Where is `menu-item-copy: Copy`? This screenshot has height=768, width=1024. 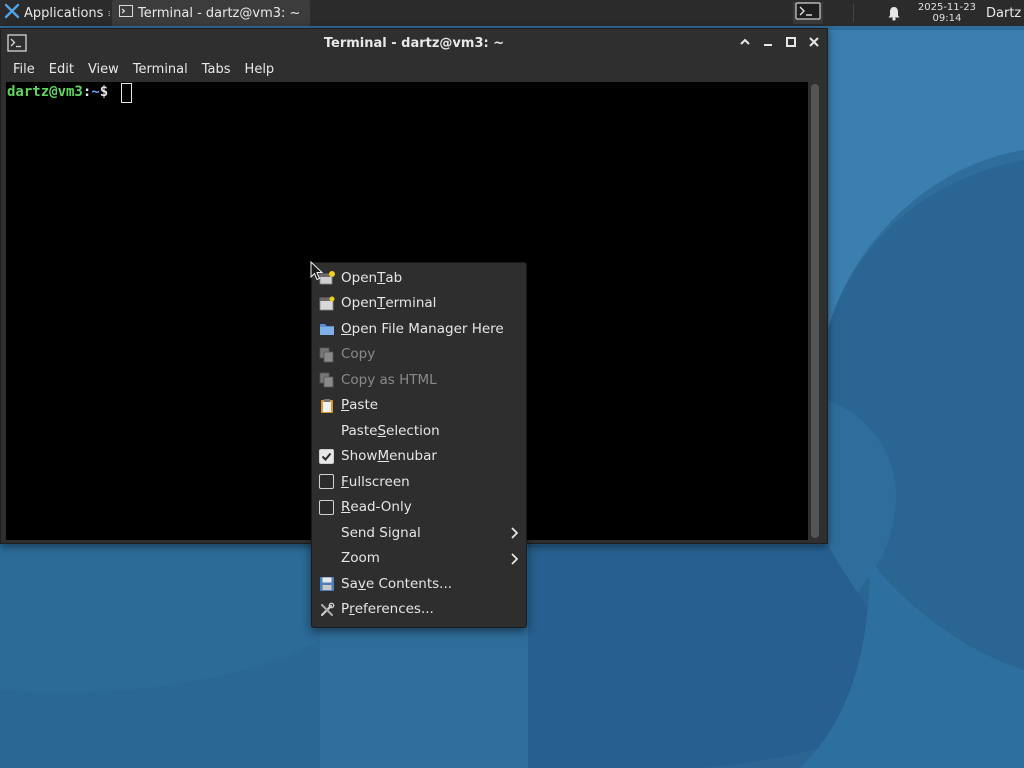
menu-item-copy: Copy is located at coordinates (419, 355).